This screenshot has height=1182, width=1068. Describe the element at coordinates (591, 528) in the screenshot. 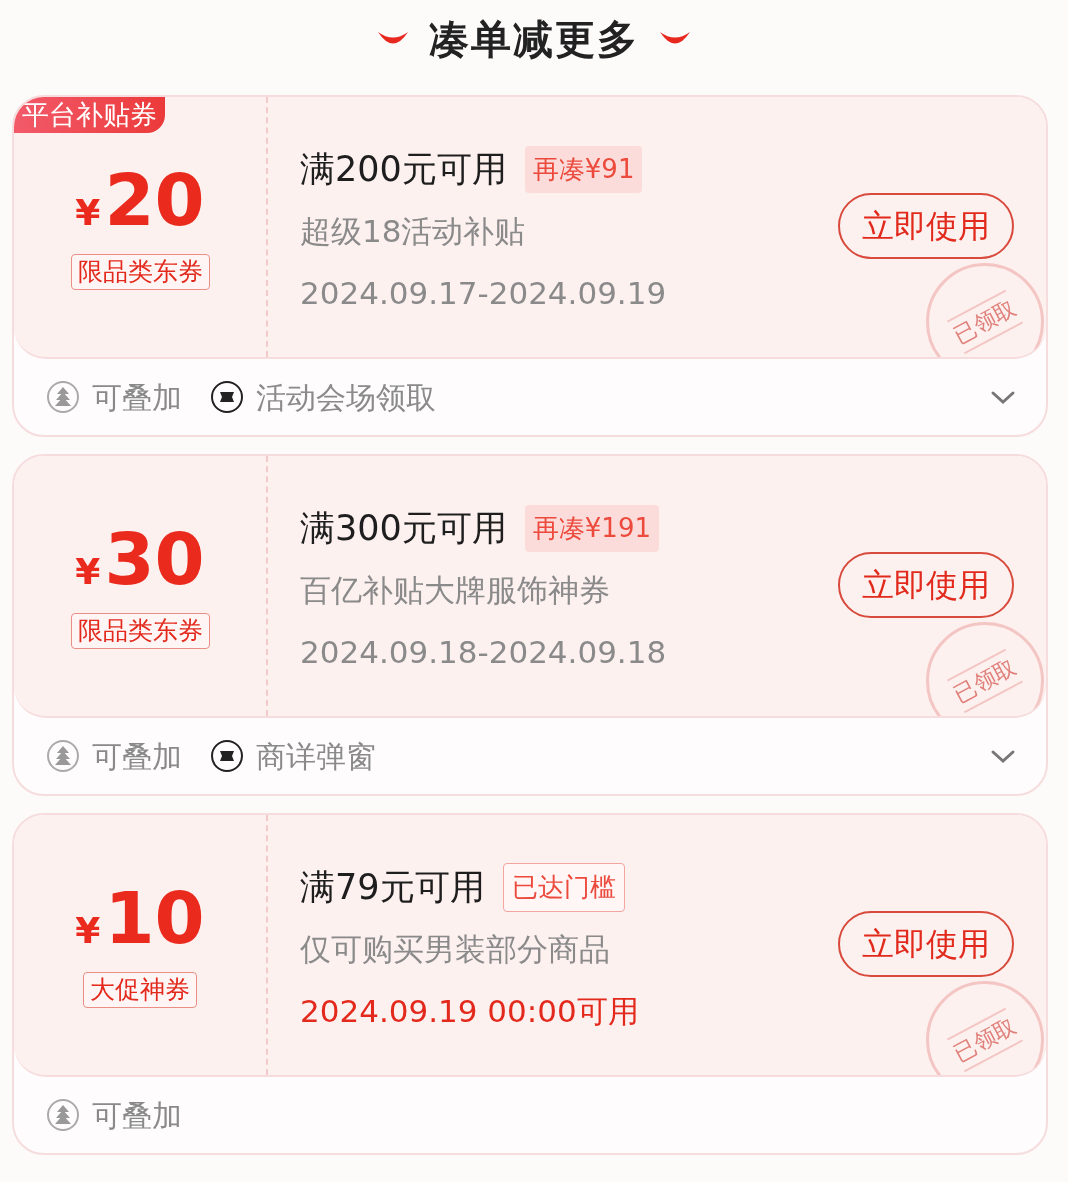

I see `threshold-label: 再凑¥191` at that location.